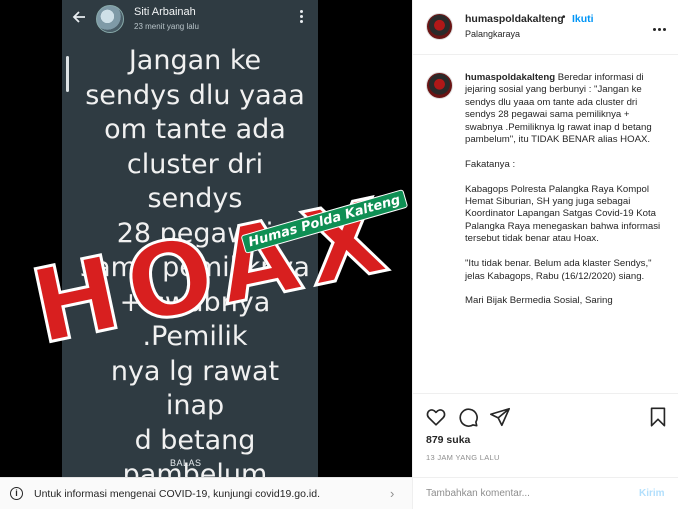 Image resolution: width=678 pixels, height=509 pixels. What do you see at coordinates (110, 19) in the screenshot?
I see `status-avatar` at bounding box center [110, 19].